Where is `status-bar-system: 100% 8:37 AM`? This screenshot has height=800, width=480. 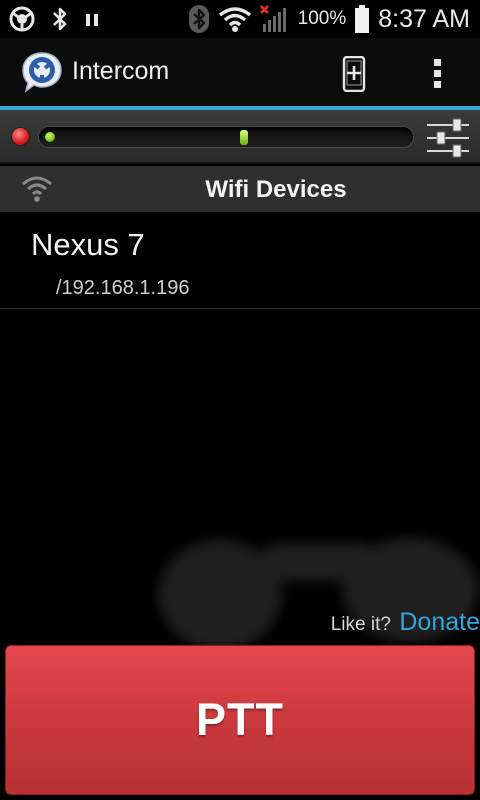
status-bar-system: 100% 8:37 AM is located at coordinates (329, 19).